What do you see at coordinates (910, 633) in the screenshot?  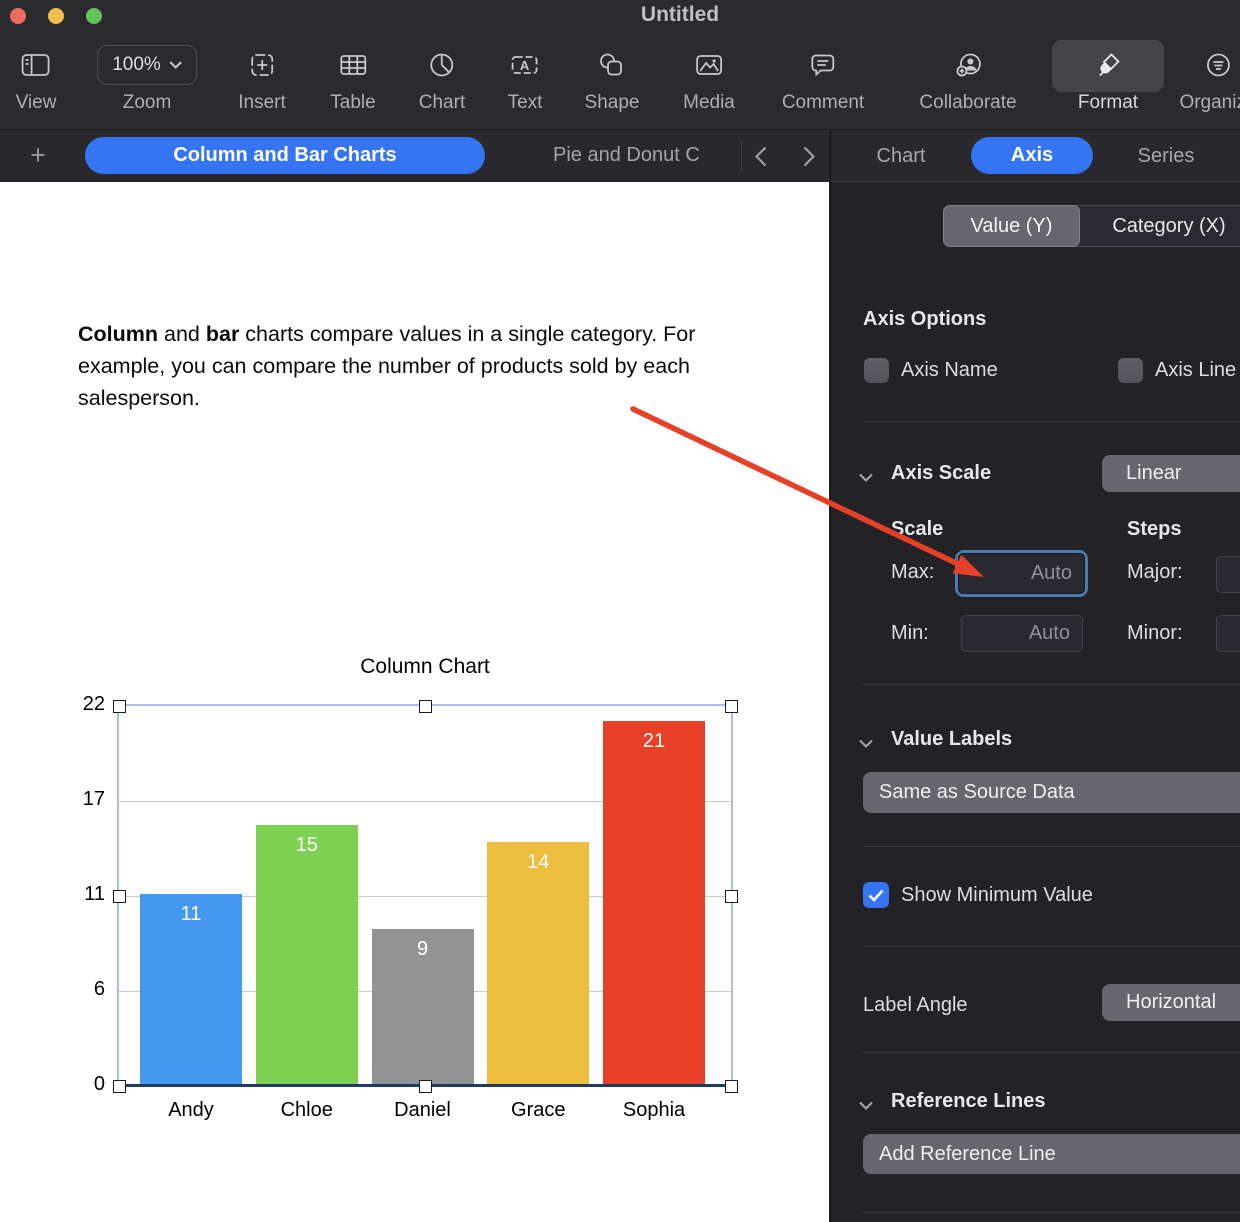 I see `min-label: Min:` at bounding box center [910, 633].